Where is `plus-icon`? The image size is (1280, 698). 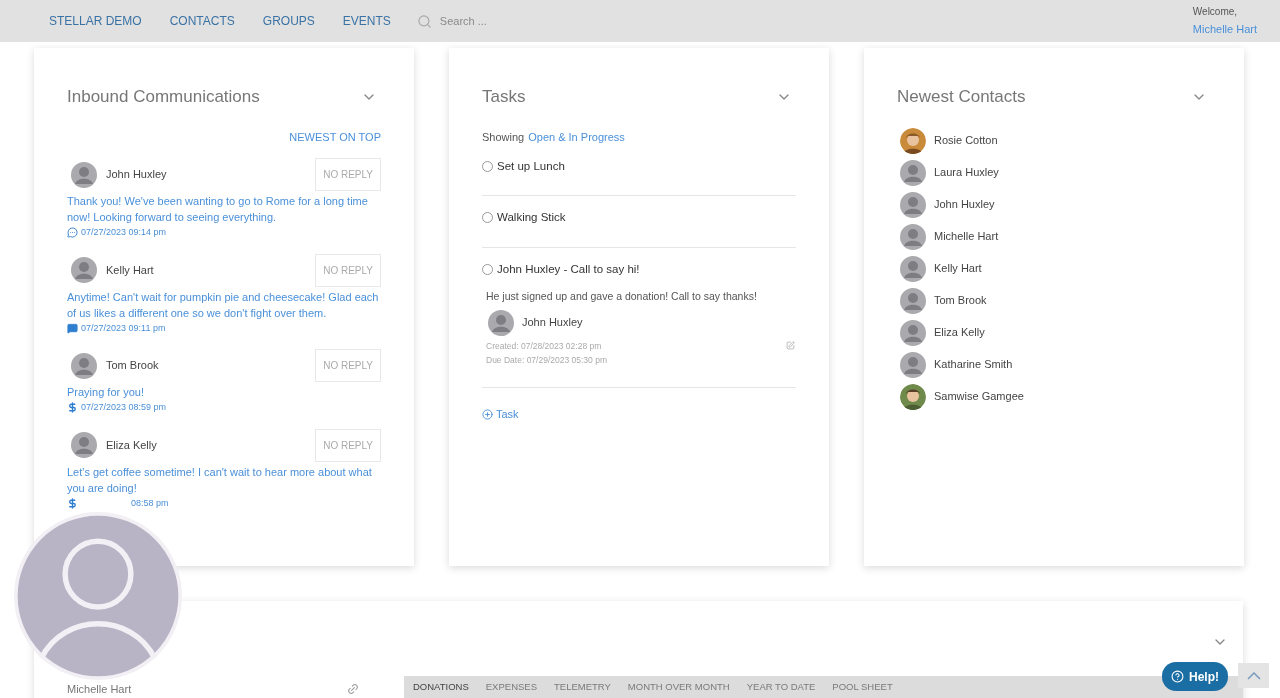
plus-icon is located at coordinates (487, 414).